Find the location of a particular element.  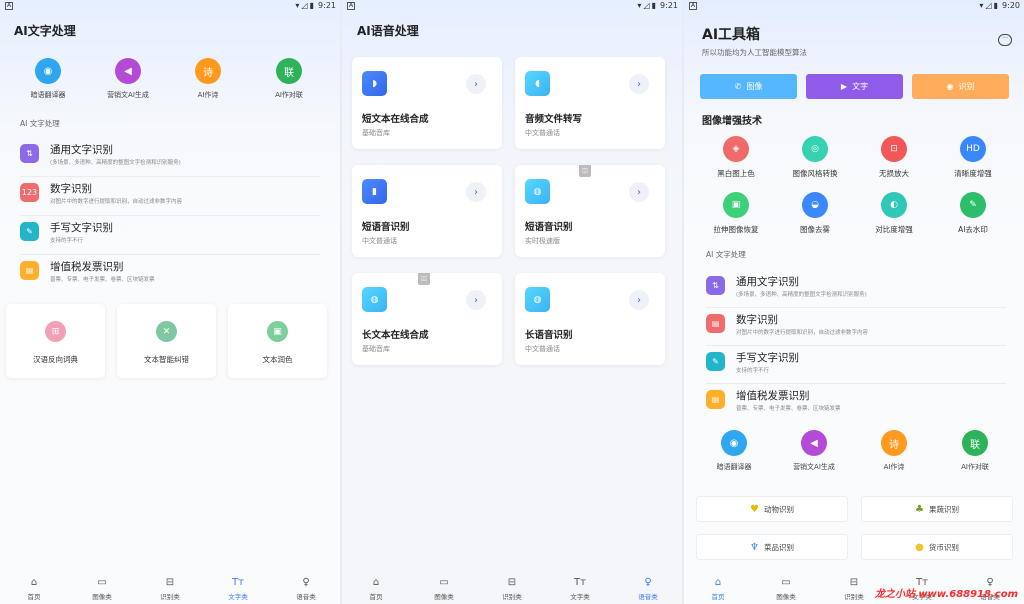

voice-card-1: ◖ › 音频文件转写 中文普通话 is located at coordinates (590, 103).